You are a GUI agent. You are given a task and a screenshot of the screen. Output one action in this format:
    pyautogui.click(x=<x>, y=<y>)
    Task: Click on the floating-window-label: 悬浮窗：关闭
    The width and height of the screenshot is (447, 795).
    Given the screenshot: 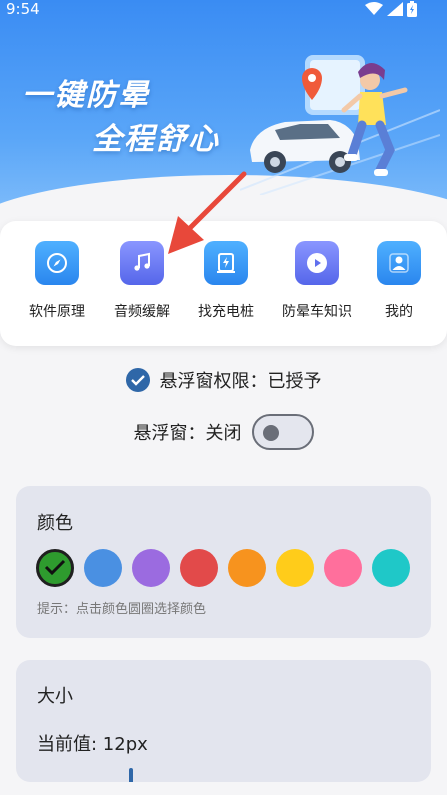 What is the action you would take?
    pyautogui.click(x=187, y=433)
    